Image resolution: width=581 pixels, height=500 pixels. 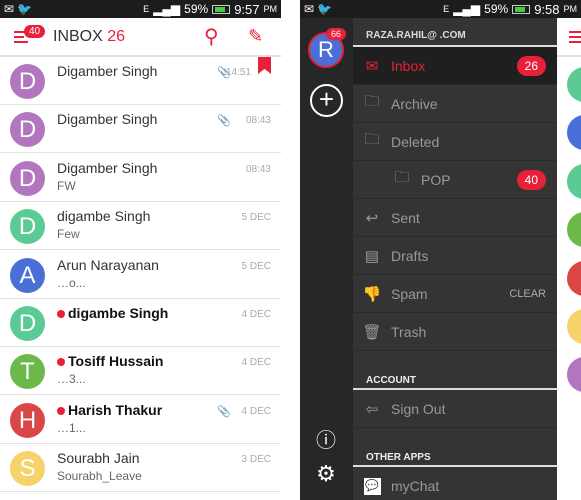 What do you see at coordinates (415, 141) in the screenshot?
I see `folder-label: Deleted` at bounding box center [415, 141].